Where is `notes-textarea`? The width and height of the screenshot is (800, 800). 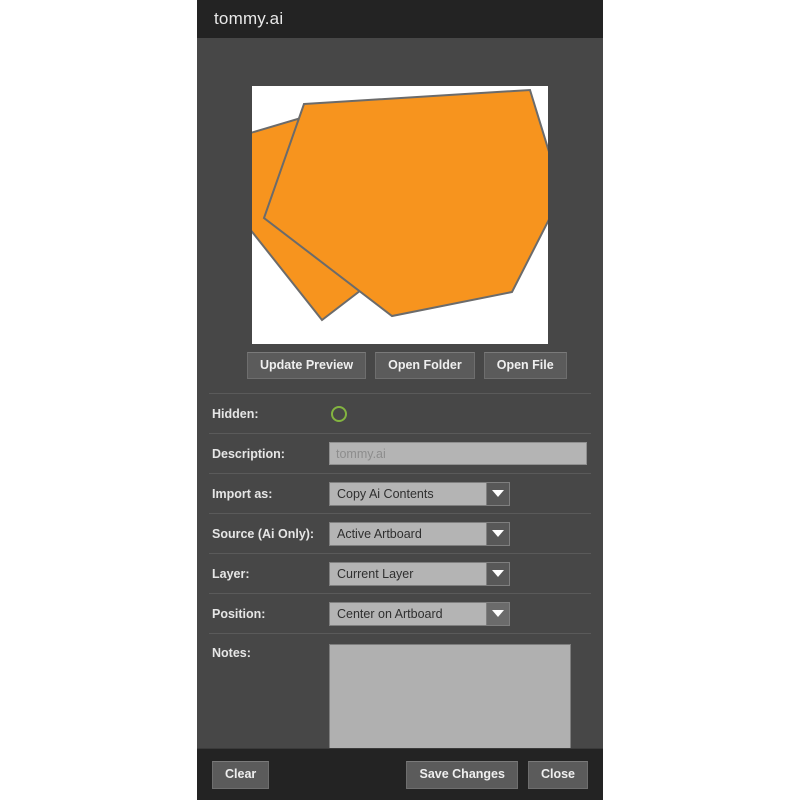
notes-textarea is located at coordinates (450, 696).